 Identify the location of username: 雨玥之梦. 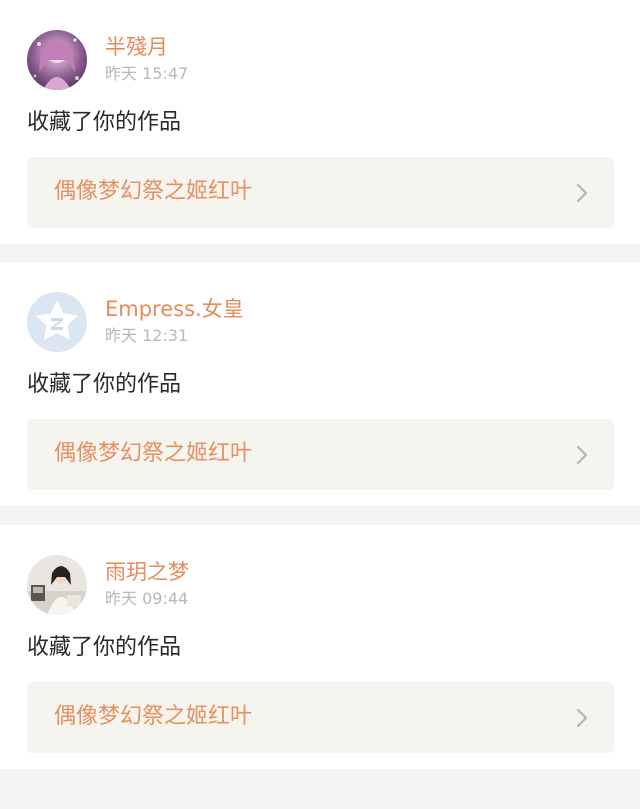
(147, 572).